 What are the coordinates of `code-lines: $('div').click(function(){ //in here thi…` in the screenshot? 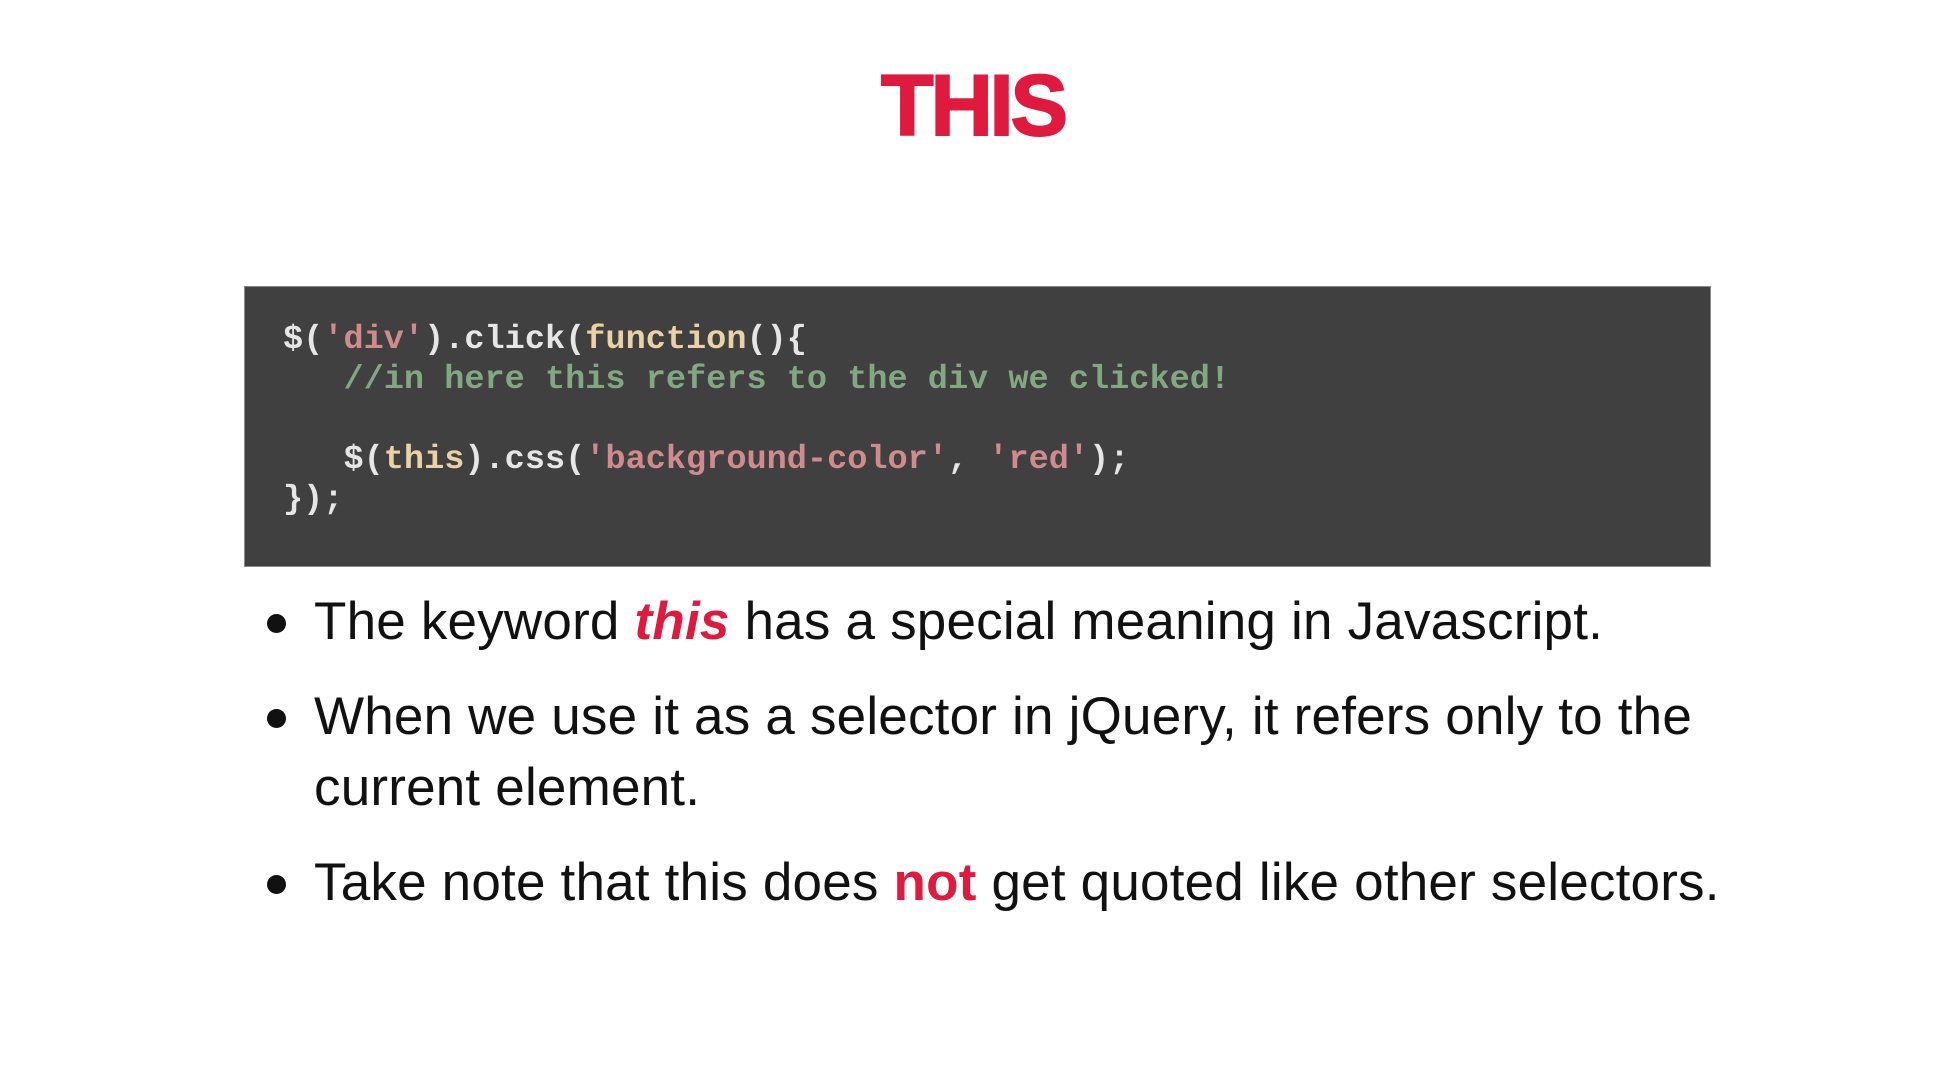 It's located at (756, 420).